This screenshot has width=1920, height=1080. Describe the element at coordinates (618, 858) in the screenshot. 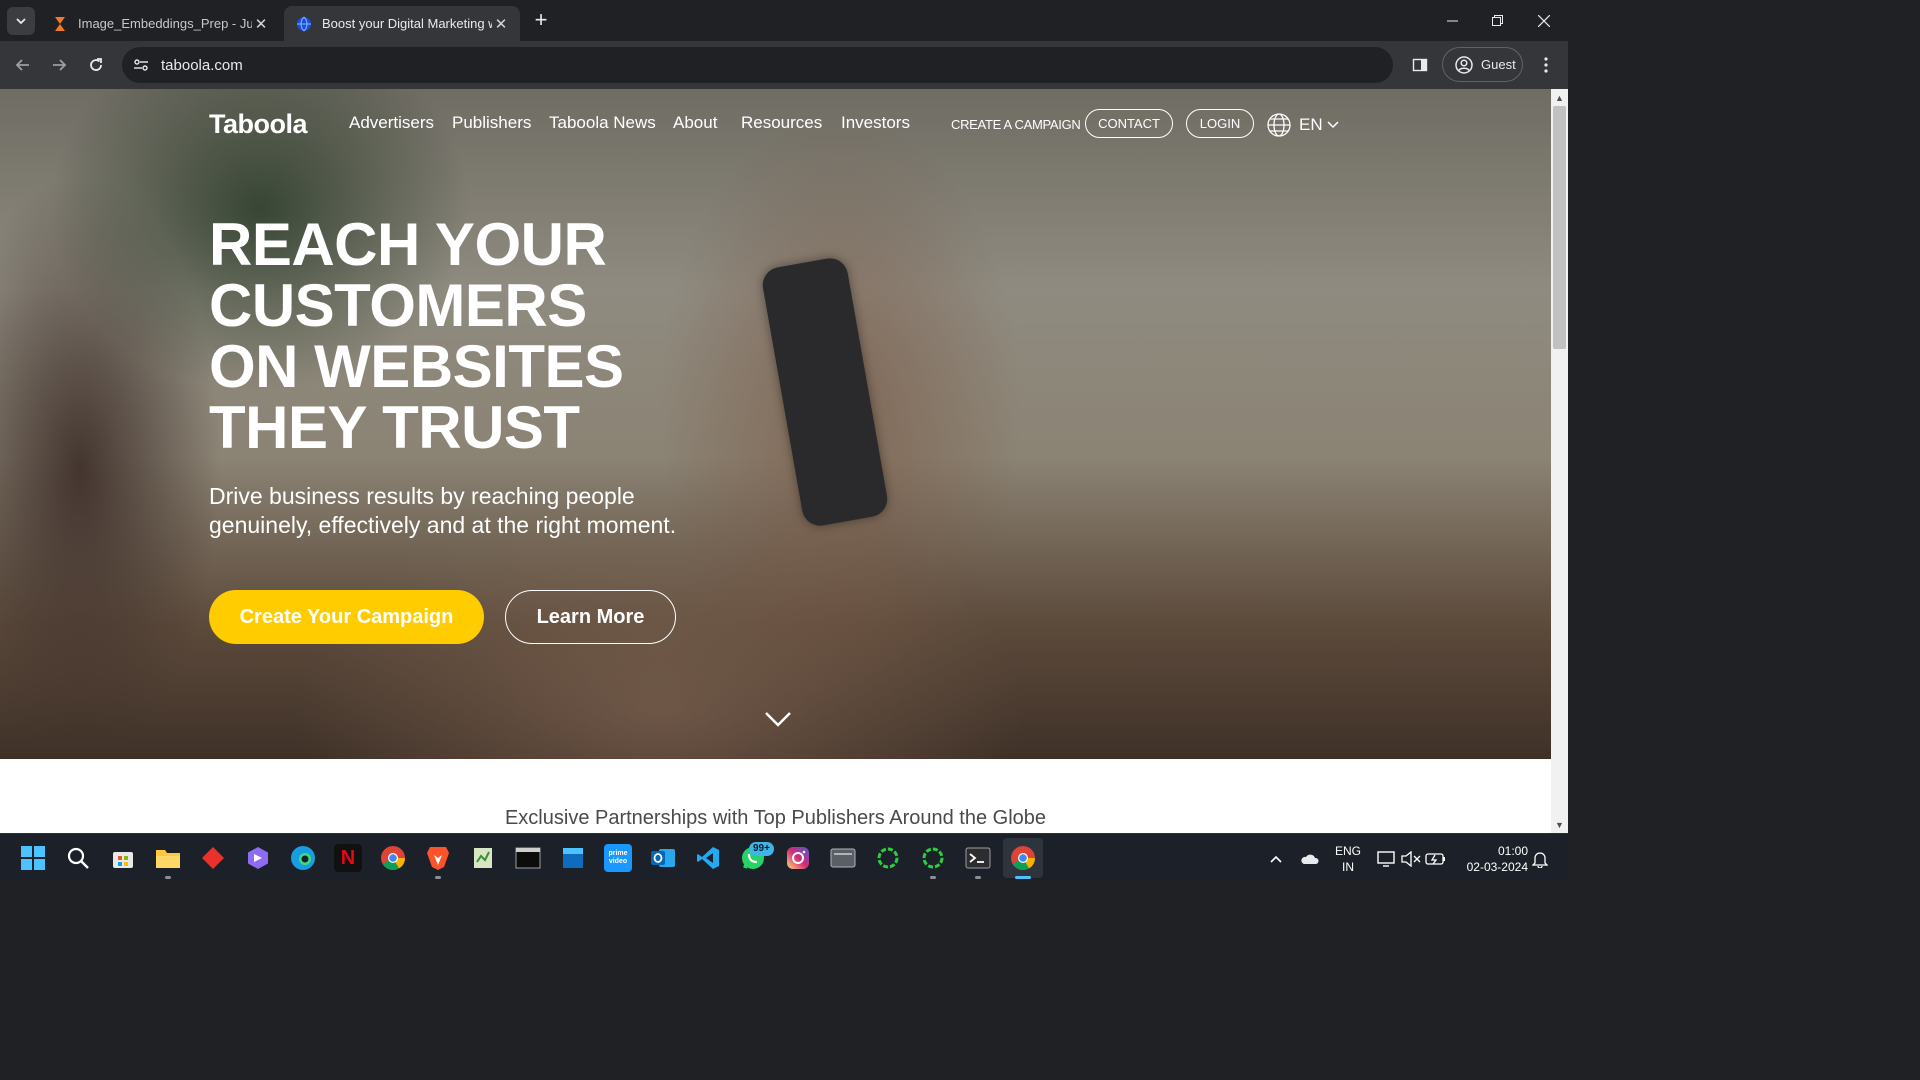

I see `prime-video-icon: prime video` at that location.